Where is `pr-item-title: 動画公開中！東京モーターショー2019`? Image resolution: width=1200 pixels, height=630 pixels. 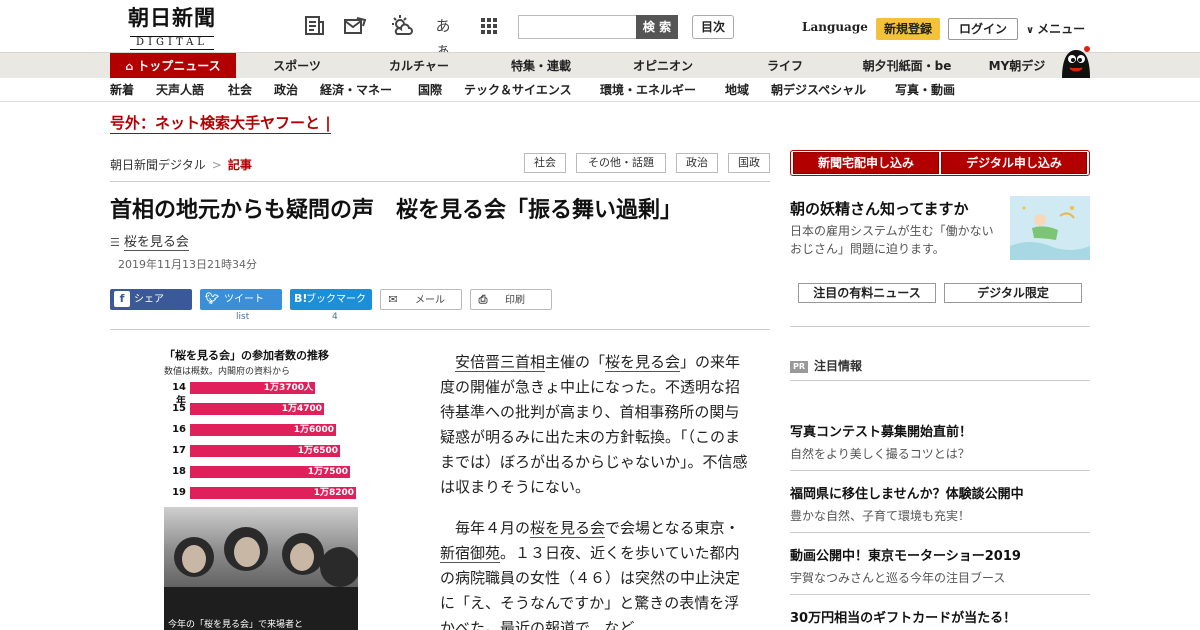 pr-item-title: 動画公開中！東京モーターショー2019 is located at coordinates (905, 556).